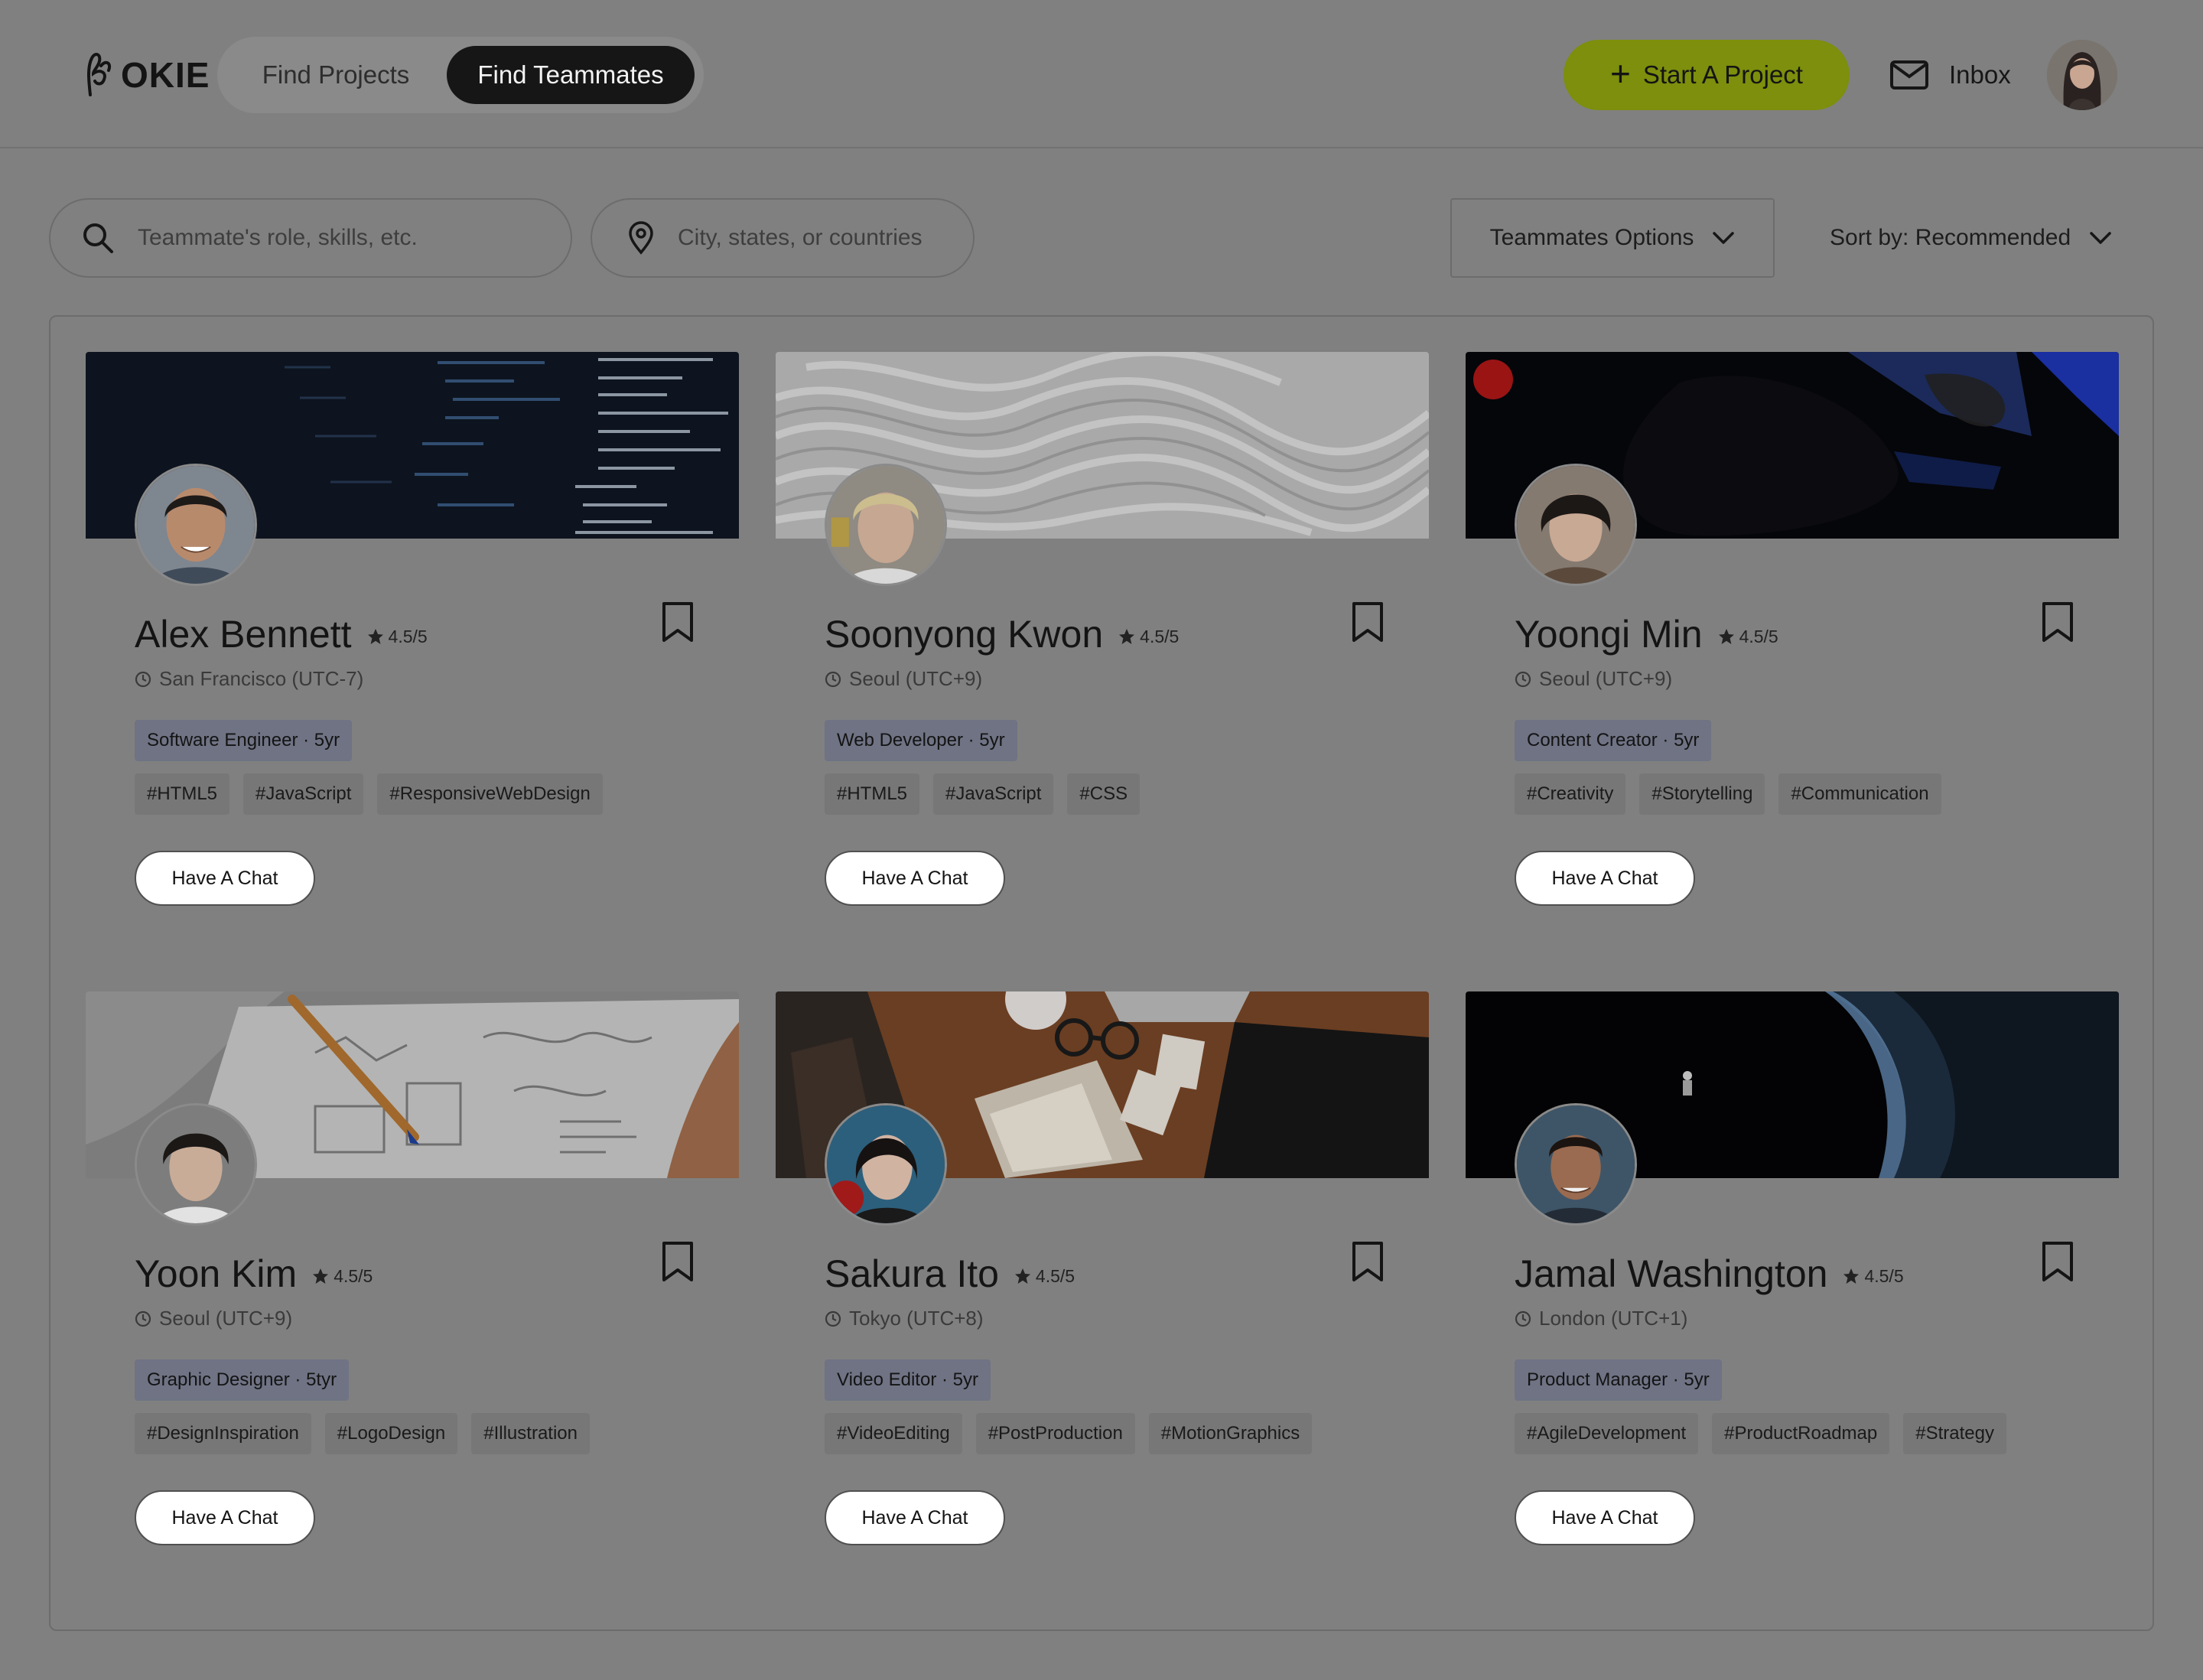 Image resolution: width=2203 pixels, height=1680 pixels. What do you see at coordinates (1671, 1274) in the screenshot?
I see `teammate-name: Jamal Washington` at bounding box center [1671, 1274].